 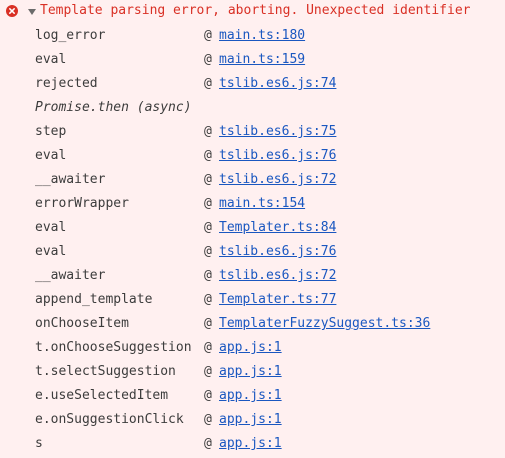 I want to click on stack-frame-row: t.onChooseSuggestion @ app.js:1, so click(x=252, y=348).